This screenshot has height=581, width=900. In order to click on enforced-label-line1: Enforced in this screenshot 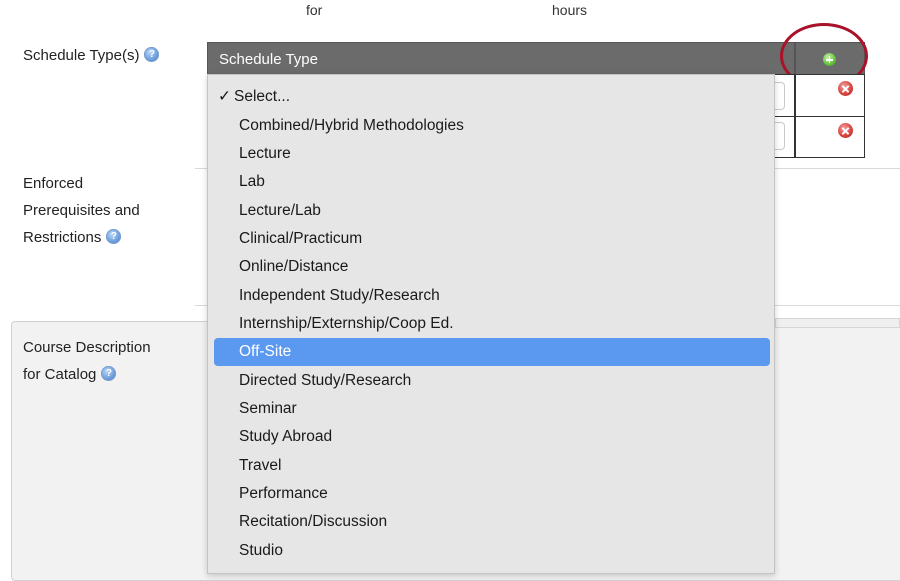, I will do `click(53, 183)`.